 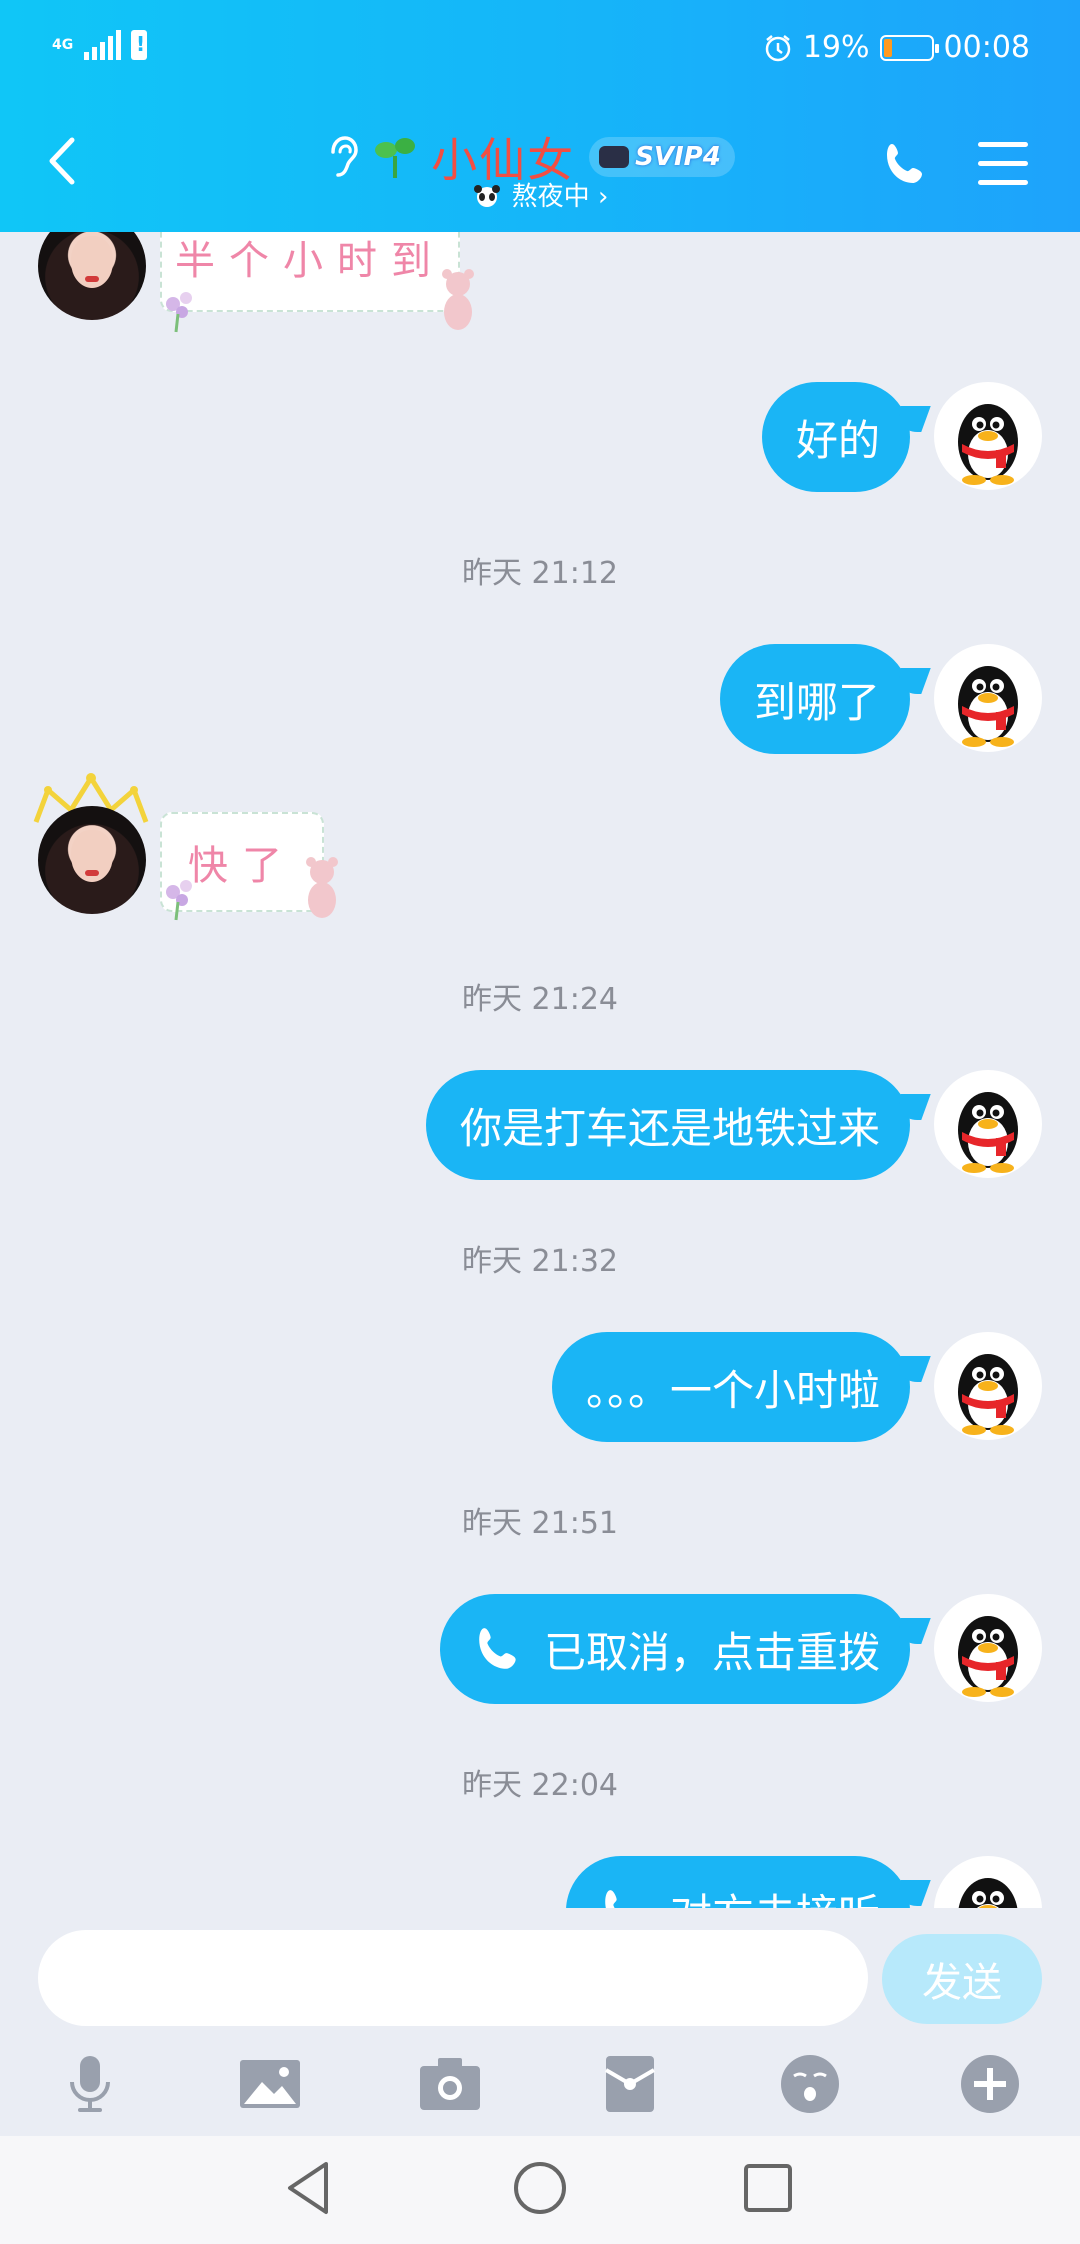 What do you see at coordinates (816, 702) in the screenshot?
I see `message-text: 到哪了` at bounding box center [816, 702].